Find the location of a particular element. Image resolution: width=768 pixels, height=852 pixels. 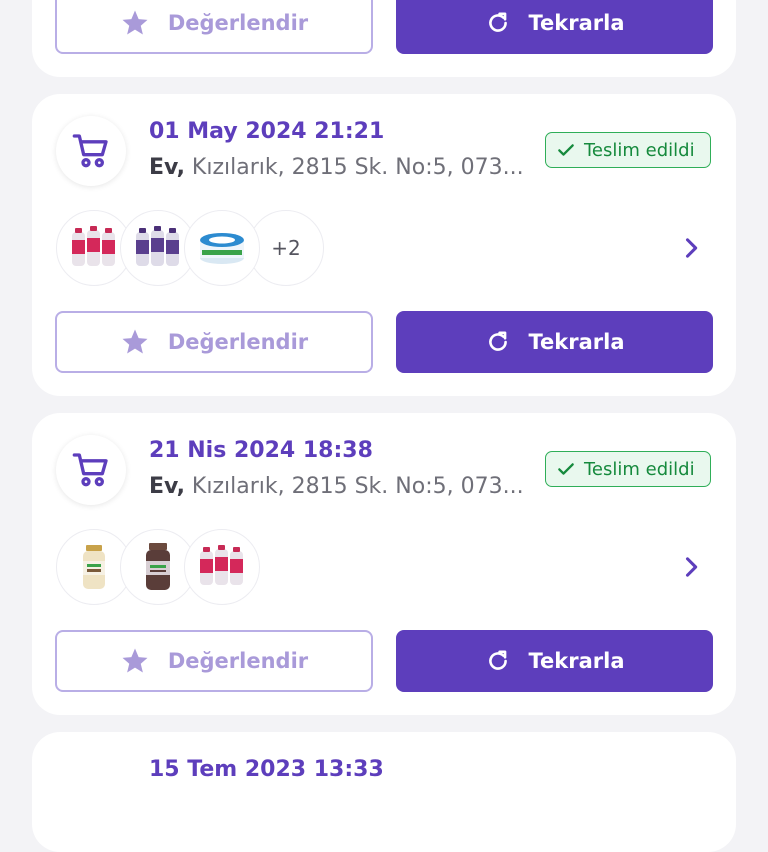

order-date: 21 Nis 2024 18:38 is located at coordinates (261, 450).